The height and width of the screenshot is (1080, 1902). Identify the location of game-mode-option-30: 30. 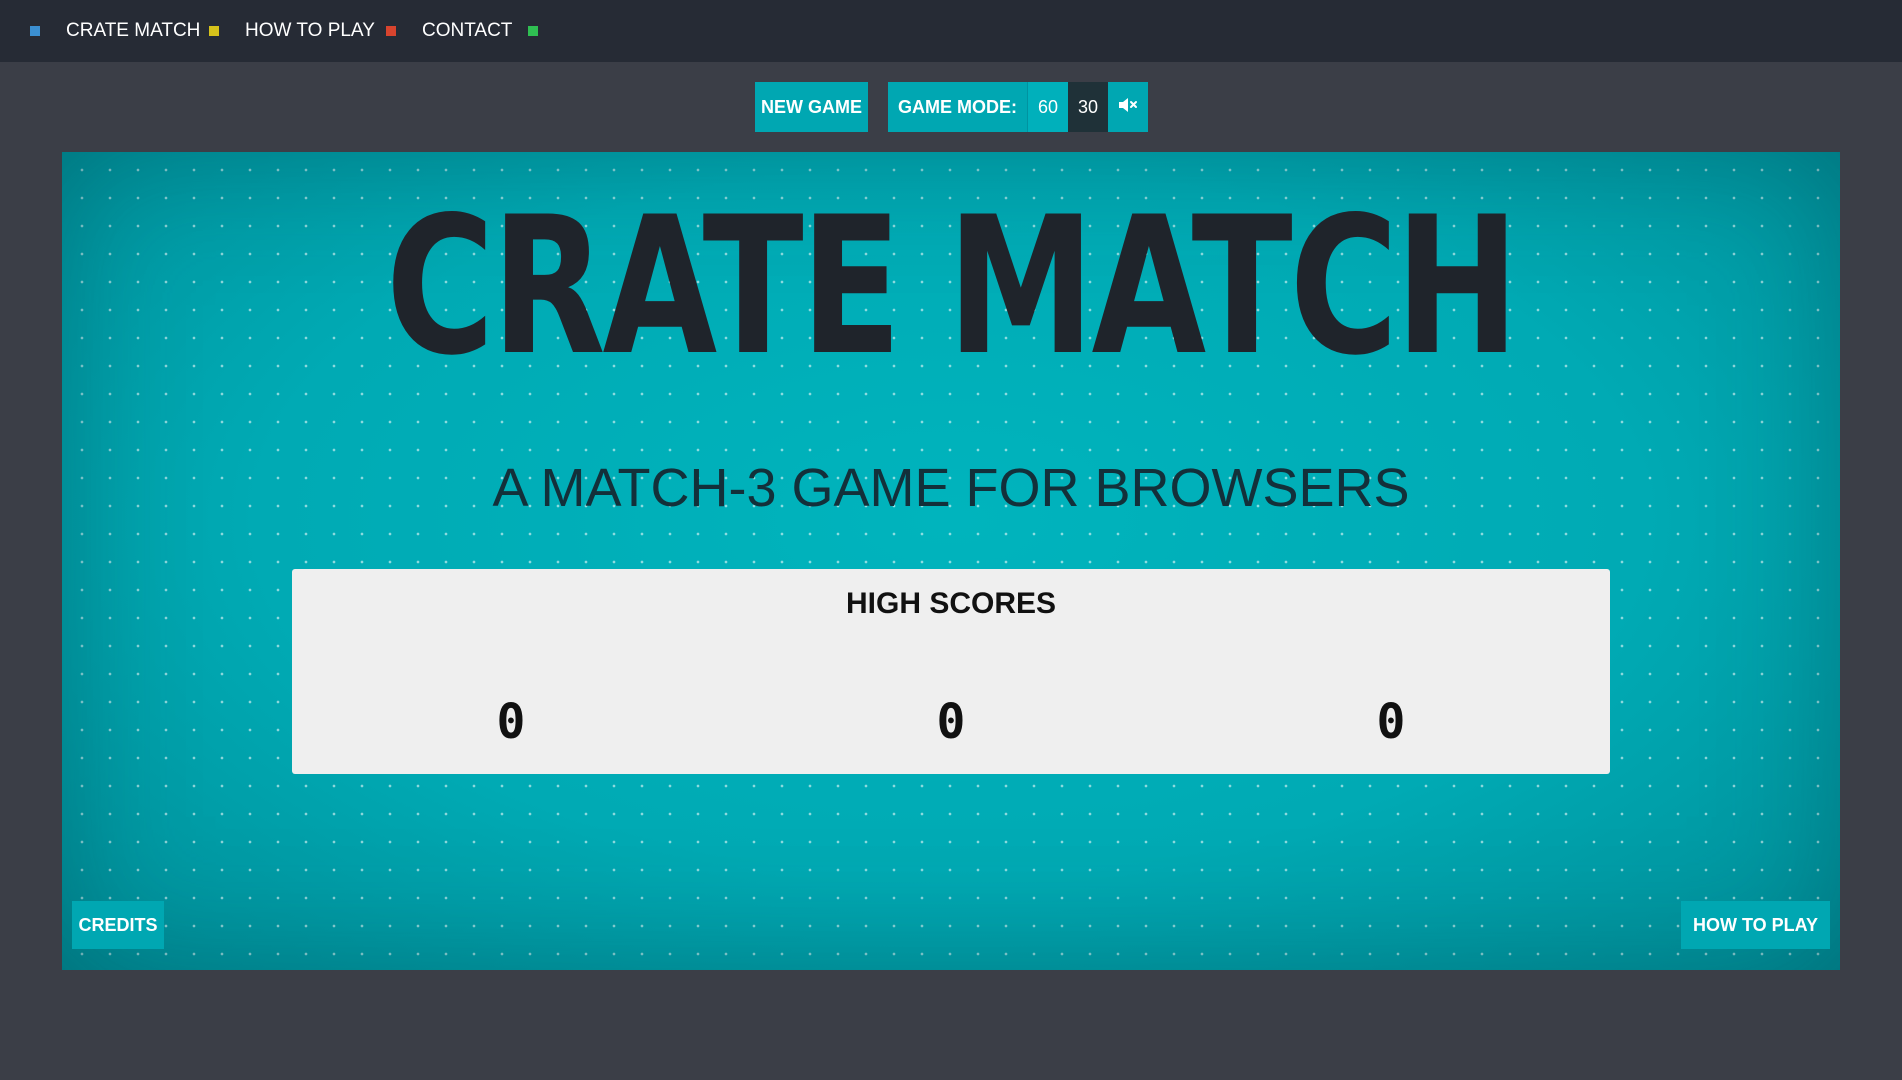
(1088, 107).